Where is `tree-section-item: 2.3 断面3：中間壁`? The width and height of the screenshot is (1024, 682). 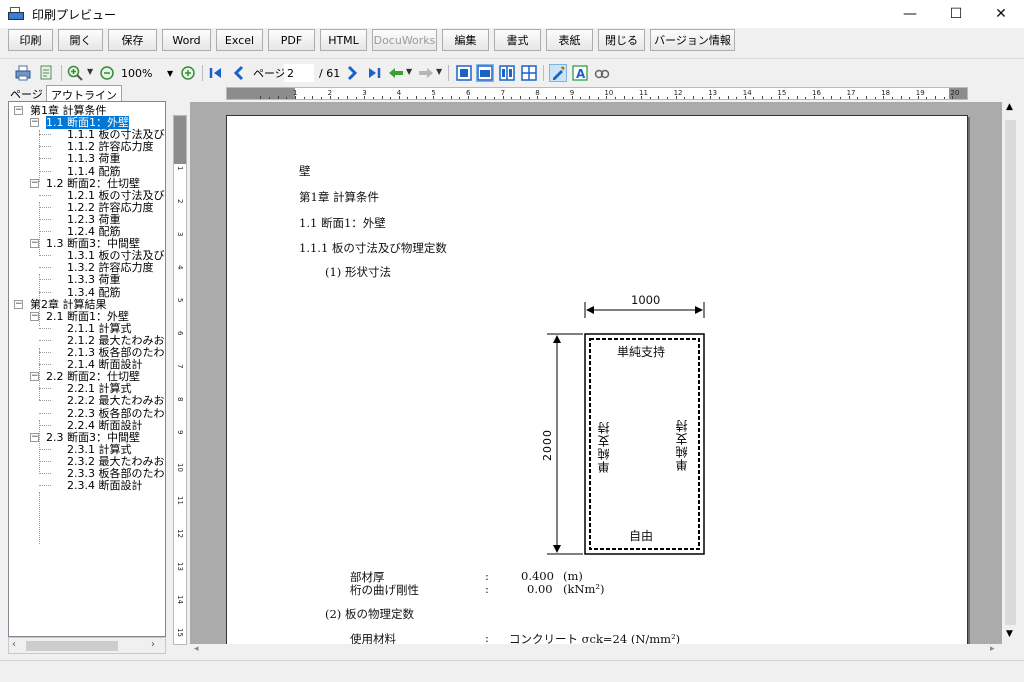
tree-section-item: 2.3 断面3：中間壁 is located at coordinates (93, 437).